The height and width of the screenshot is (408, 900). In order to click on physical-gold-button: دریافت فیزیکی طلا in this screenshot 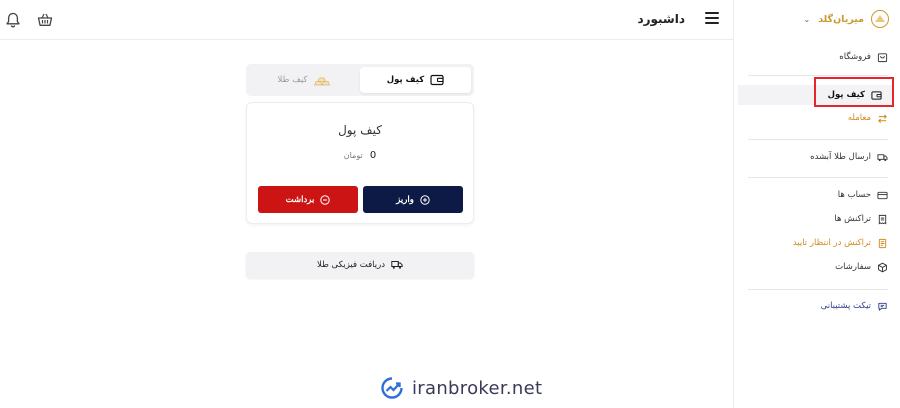, I will do `click(360, 265)`.